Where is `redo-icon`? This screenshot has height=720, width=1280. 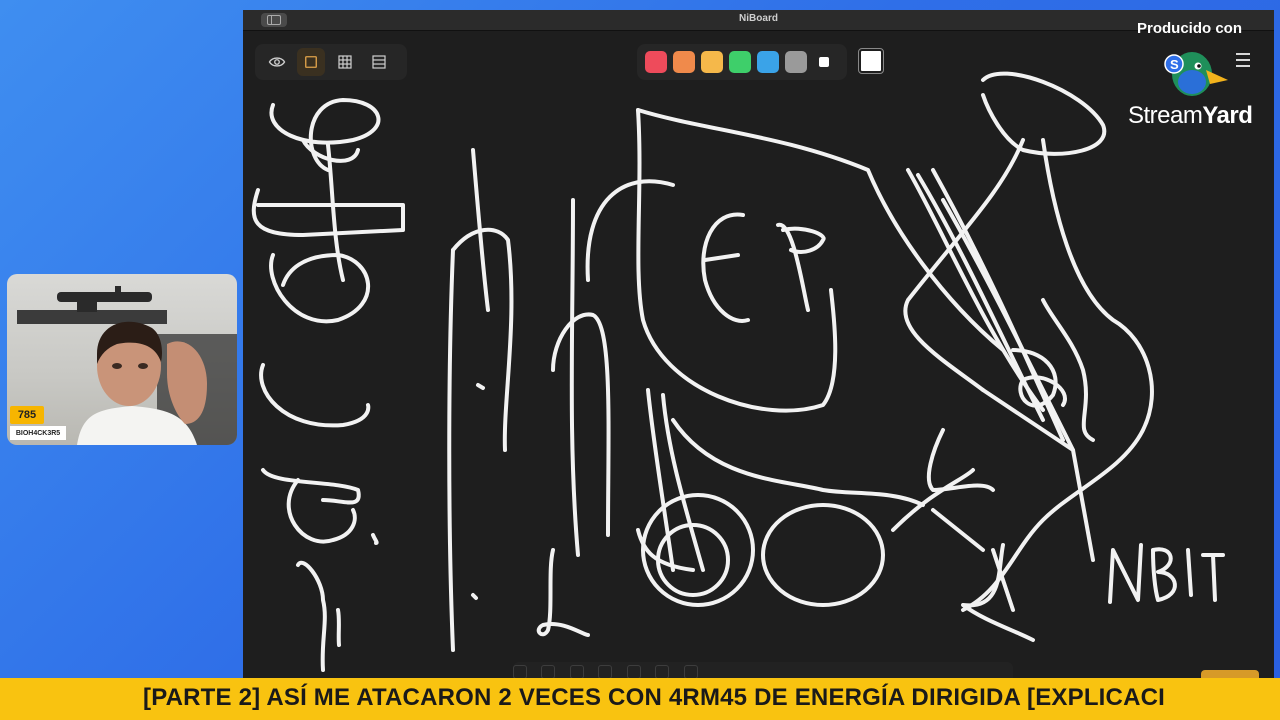 redo-icon is located at coordinates (690, 672).